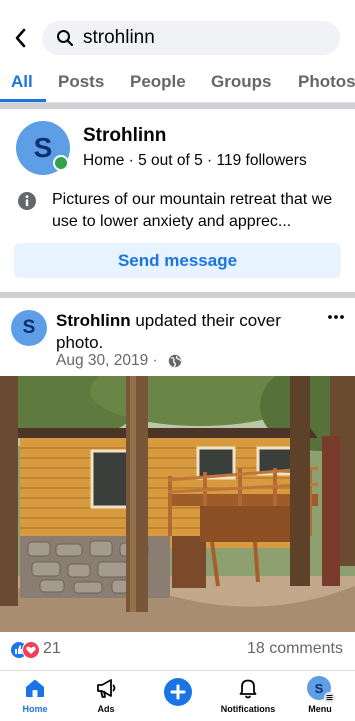 The height and width of the screenshot is (721, 355). What do you see at coordinates (319, 688) in the screenshot?
I see `menu-avatar-letter: S` at bounding box center [319, 688].